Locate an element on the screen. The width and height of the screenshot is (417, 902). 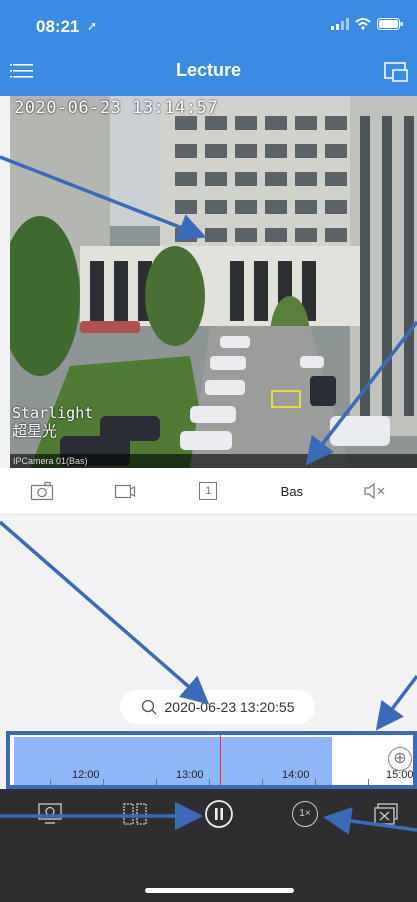
status-icons is located at coordinates (367, 24).